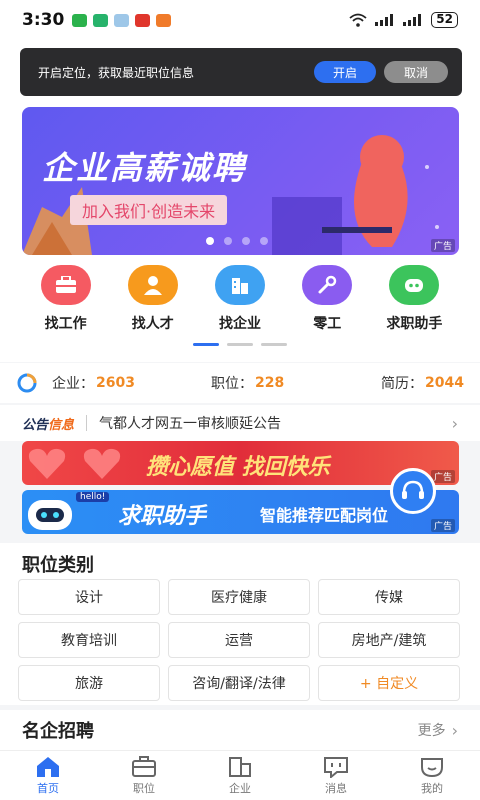 The width and height of the screenshot is (480, 800). Describe the element at coordinates (58, 731) in the screenshot. I see `section-title: 名企招聘` at that location.